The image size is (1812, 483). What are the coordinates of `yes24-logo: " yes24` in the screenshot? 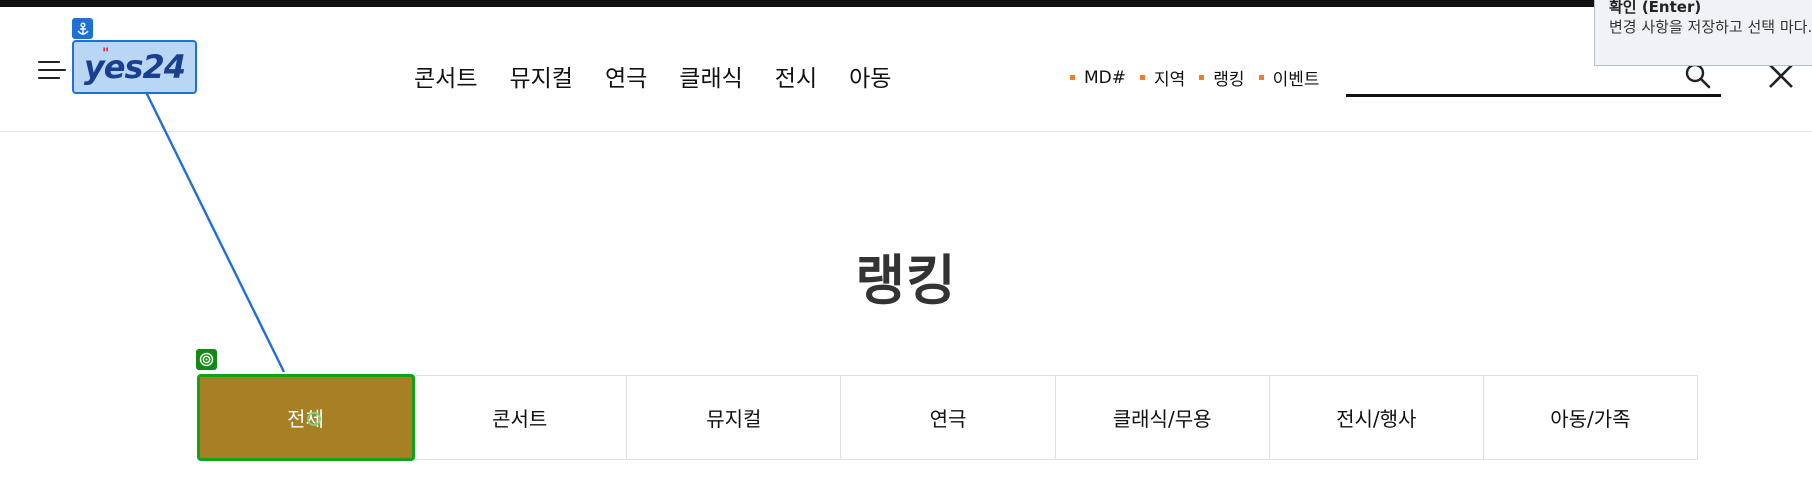 It's located at (134, 67).